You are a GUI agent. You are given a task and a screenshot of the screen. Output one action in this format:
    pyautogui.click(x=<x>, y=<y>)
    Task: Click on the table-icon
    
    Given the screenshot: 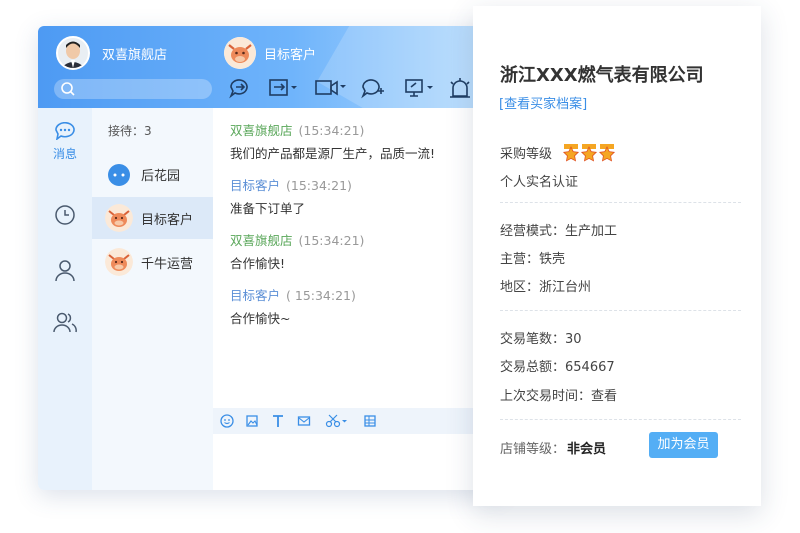 What is the action you would take?
    pyautogui.click(x=370, y=421)
    